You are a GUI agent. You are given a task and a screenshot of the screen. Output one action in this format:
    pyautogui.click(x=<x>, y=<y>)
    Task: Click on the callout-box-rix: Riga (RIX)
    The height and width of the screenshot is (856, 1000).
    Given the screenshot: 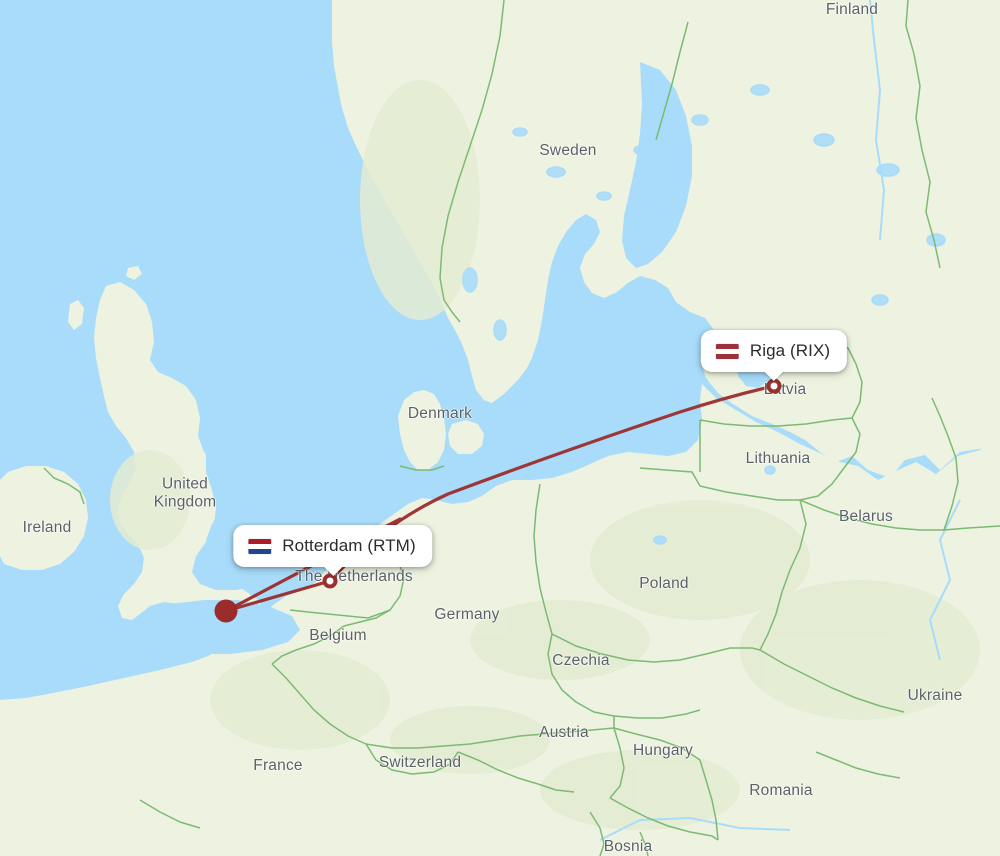 What is the action you would take?
    pyautogui.click(x=774, y=351)
    